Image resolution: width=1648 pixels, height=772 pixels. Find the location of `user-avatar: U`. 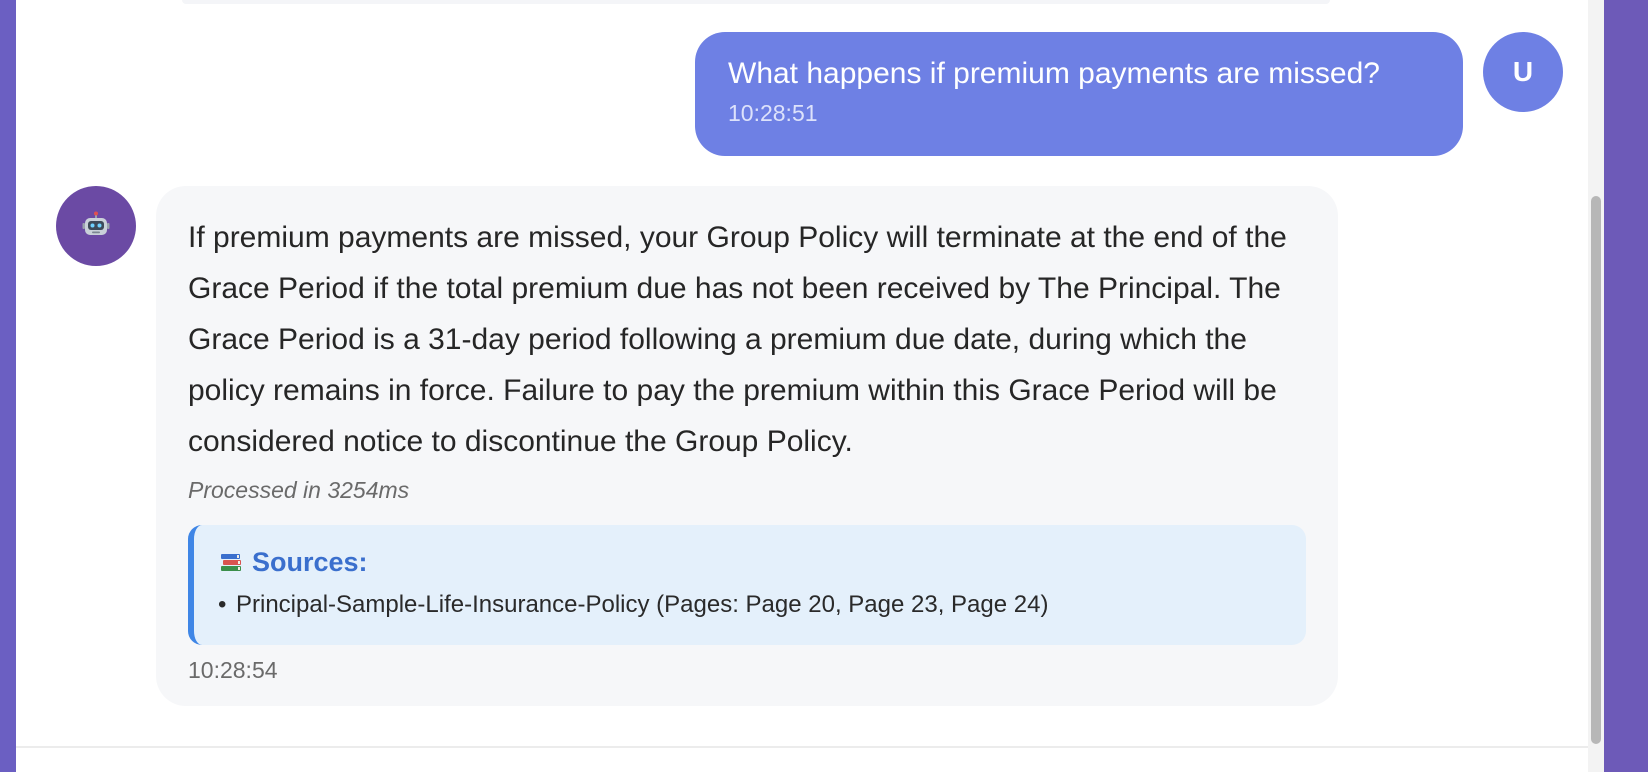

user-avatar: U is located at coordinates (1523, 72).